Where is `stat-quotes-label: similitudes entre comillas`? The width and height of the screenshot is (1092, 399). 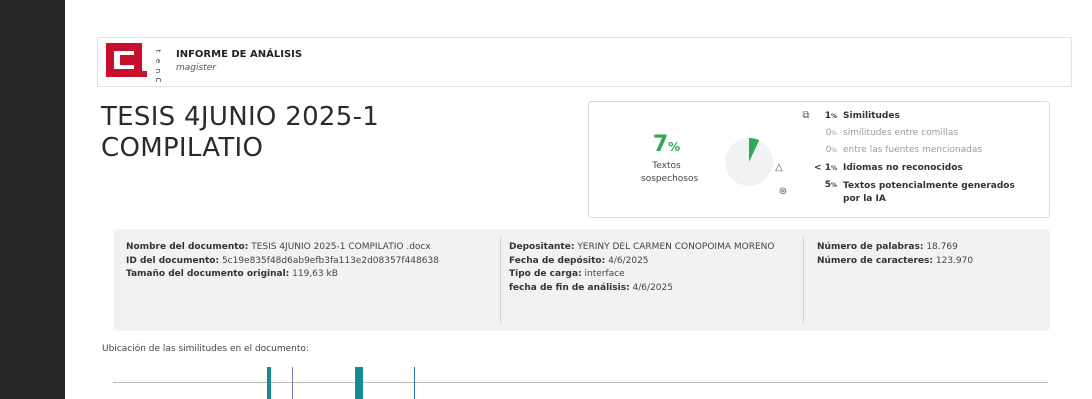 stat-quotes-label: similitudes entre comillas is located at coordinates (901, 133).